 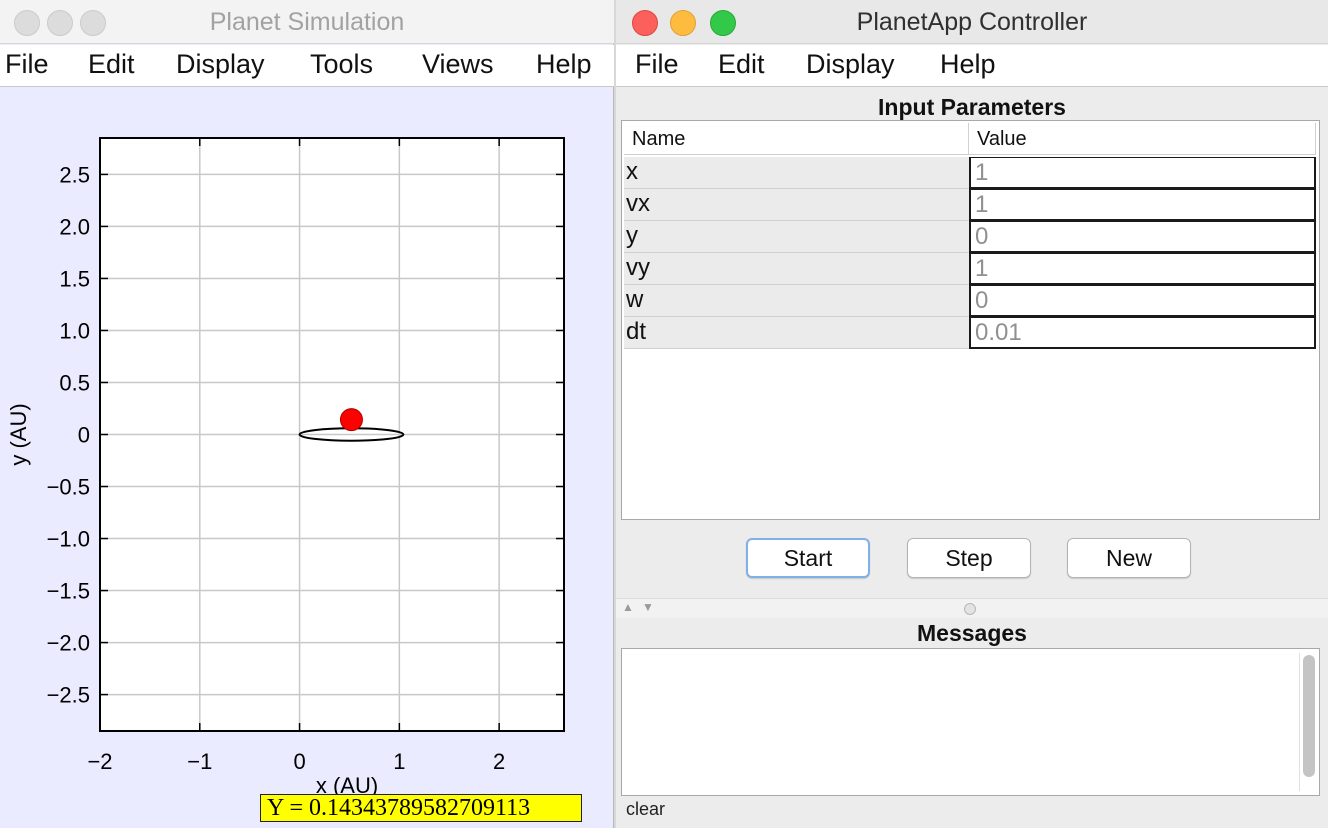 I want to click on y-axis-label: y (AU), so click(x=18, y=434).